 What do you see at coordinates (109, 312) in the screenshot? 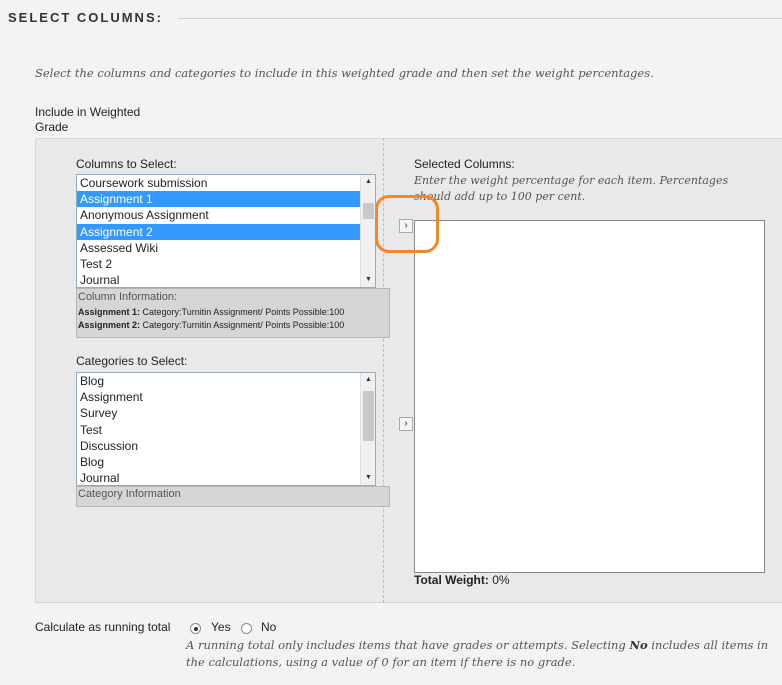
I see `column-information-name: Assignment 1:` at bounding box center [109, 312].